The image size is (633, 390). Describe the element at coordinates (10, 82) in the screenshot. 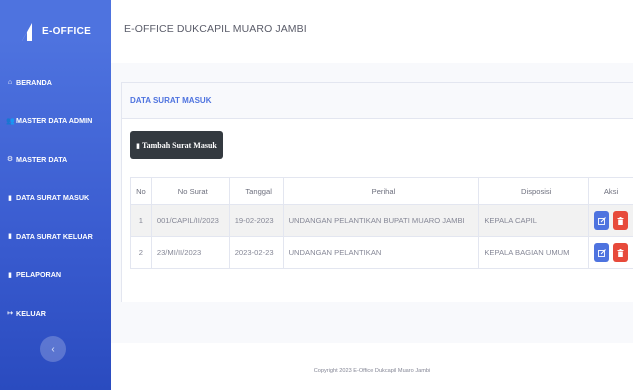

I see `home-icon: ⌂` at that location.